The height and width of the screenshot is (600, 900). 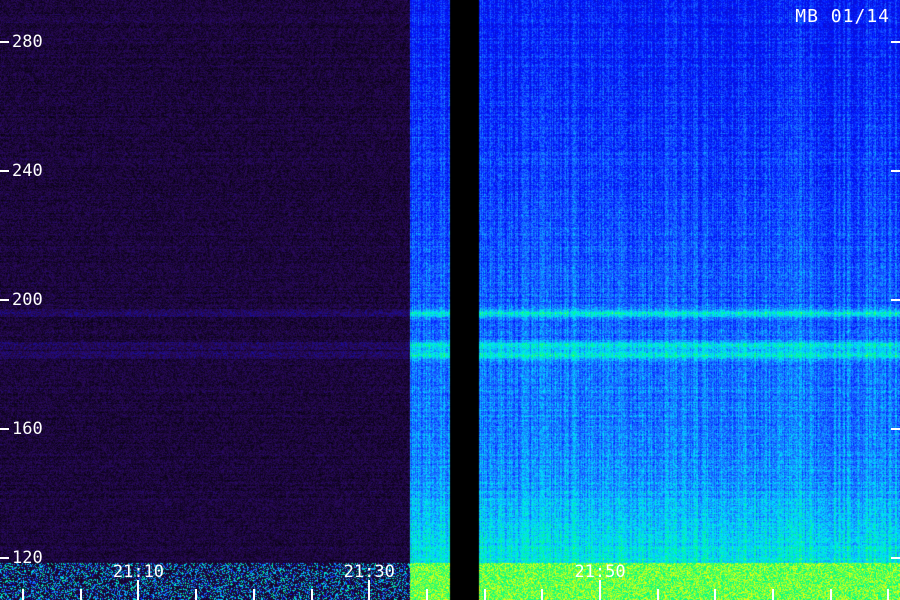 I want to click on y-tick-label: 280, so click(x=27, y=41).